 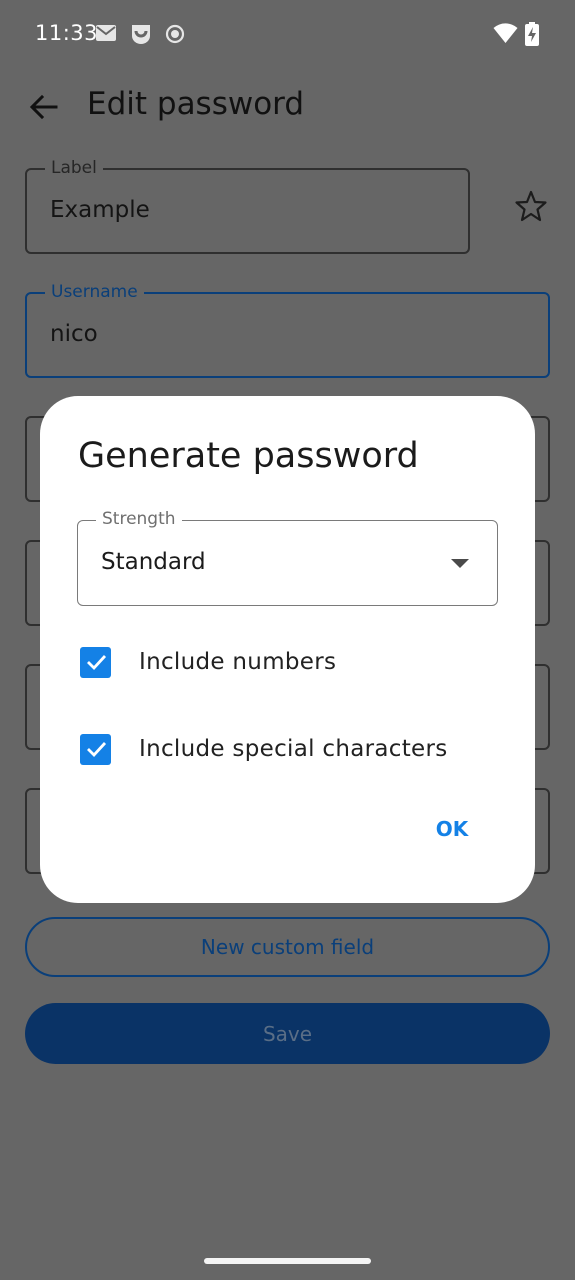 I want to click on status-time: 11:33, so click(x=67, y=33).